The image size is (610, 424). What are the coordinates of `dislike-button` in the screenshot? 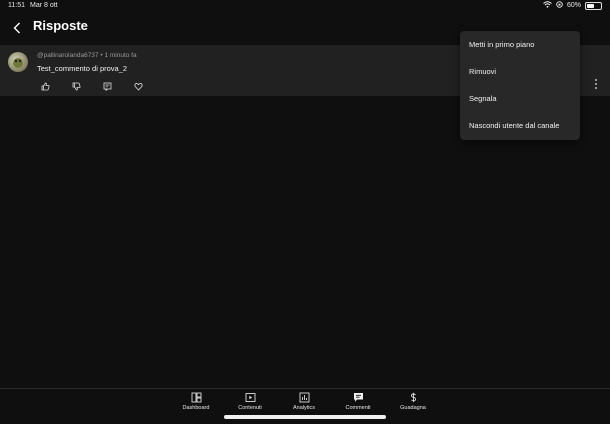 It's located at (76, 86).